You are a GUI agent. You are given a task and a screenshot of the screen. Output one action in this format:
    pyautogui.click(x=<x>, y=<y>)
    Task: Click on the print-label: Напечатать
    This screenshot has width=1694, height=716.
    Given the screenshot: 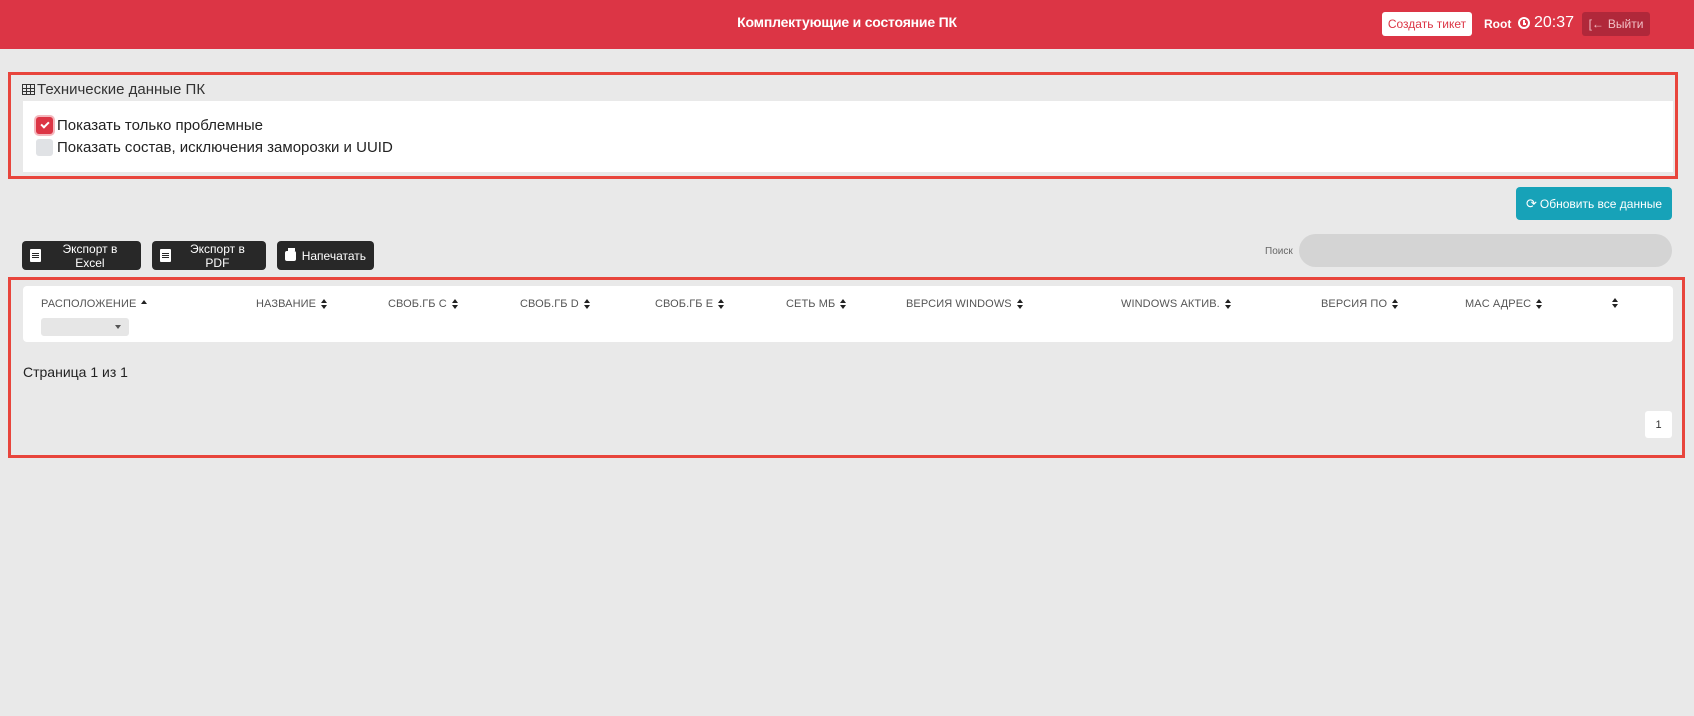 What is the action you would take?
    pyautogui.click(x=333, y=255)
    